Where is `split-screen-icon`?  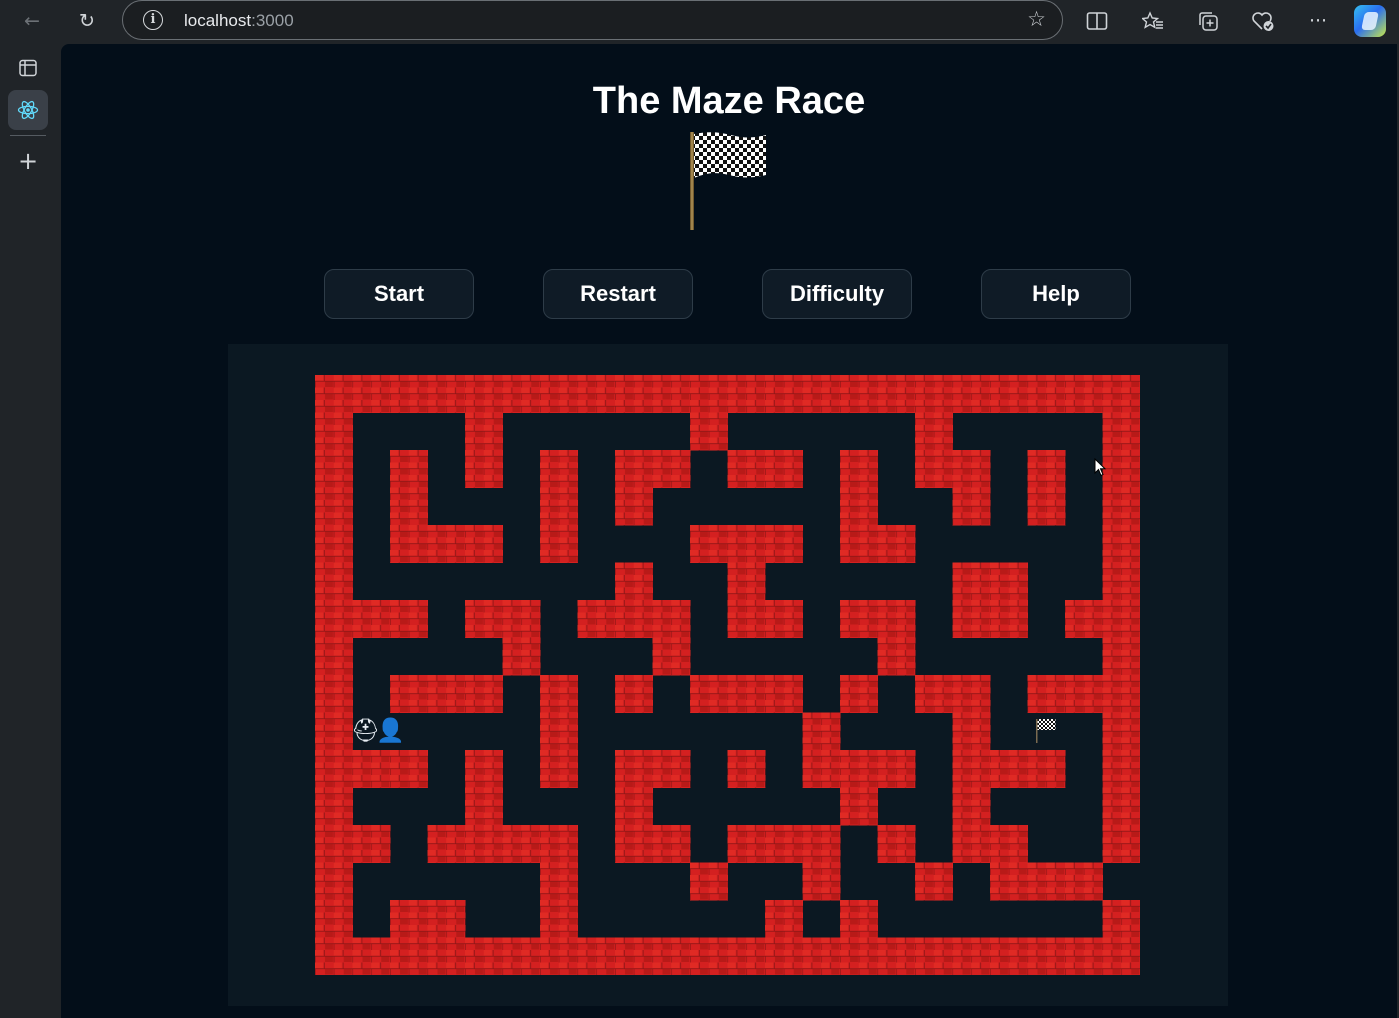
split-screen-icon is located at coordinates (1097, 21).